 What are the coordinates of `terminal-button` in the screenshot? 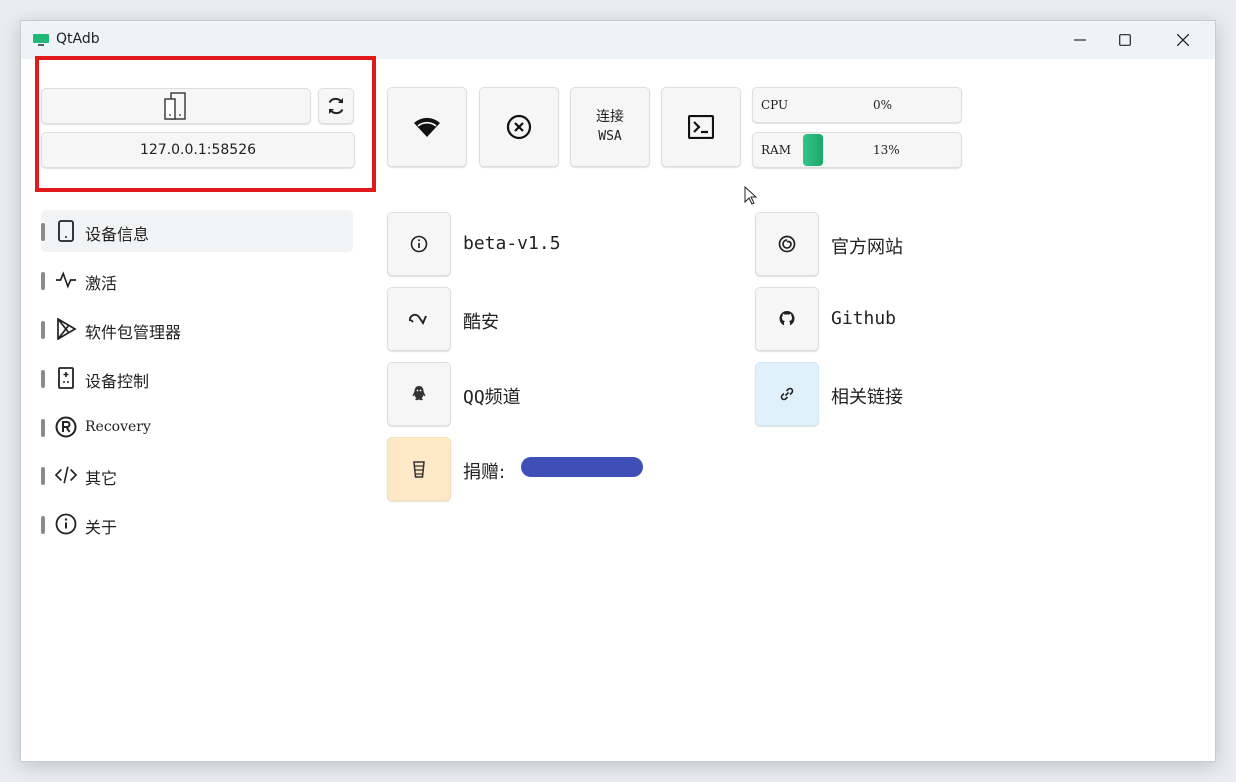 It's located at (701, 127).